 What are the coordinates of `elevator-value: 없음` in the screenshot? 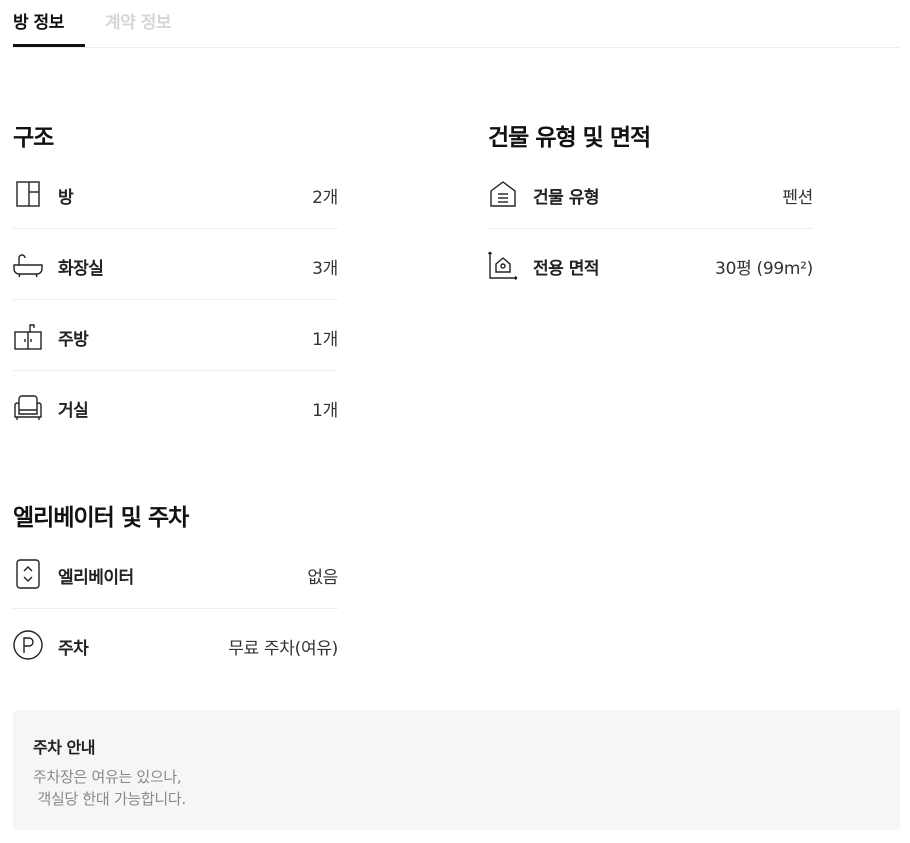 It's located at (322, 578).